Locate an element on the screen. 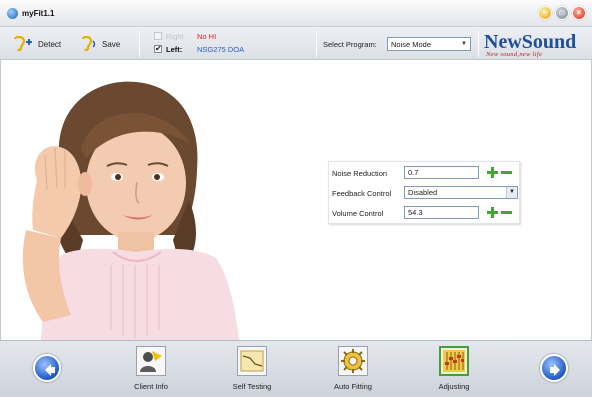 The image size is (592, 397). detect-label: Detect is located at coordinates (50, 44).